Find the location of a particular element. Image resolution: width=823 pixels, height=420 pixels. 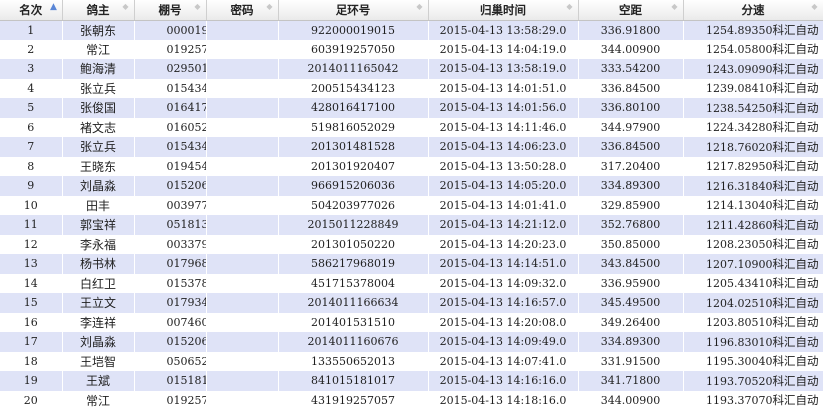

cell-distance: 334.89300 is located at coordinates (631, 342).